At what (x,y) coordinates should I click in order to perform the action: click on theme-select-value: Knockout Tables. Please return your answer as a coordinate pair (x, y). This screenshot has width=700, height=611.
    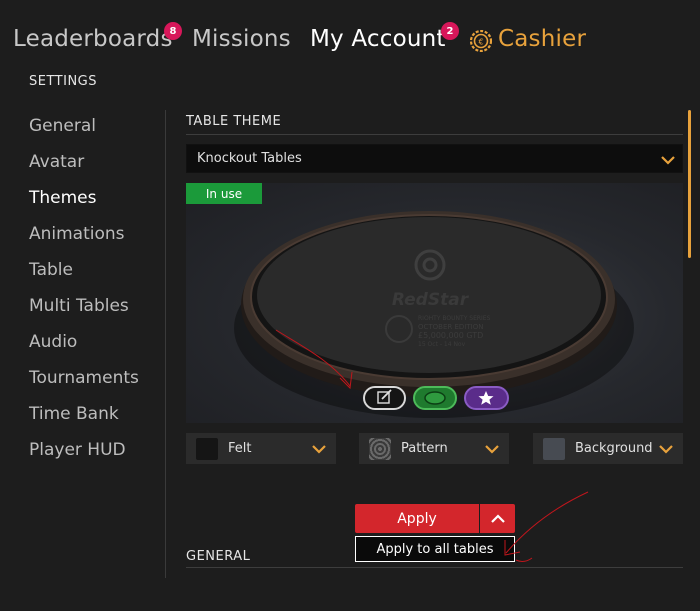
    Looking at the image, I should click on (249, 158).